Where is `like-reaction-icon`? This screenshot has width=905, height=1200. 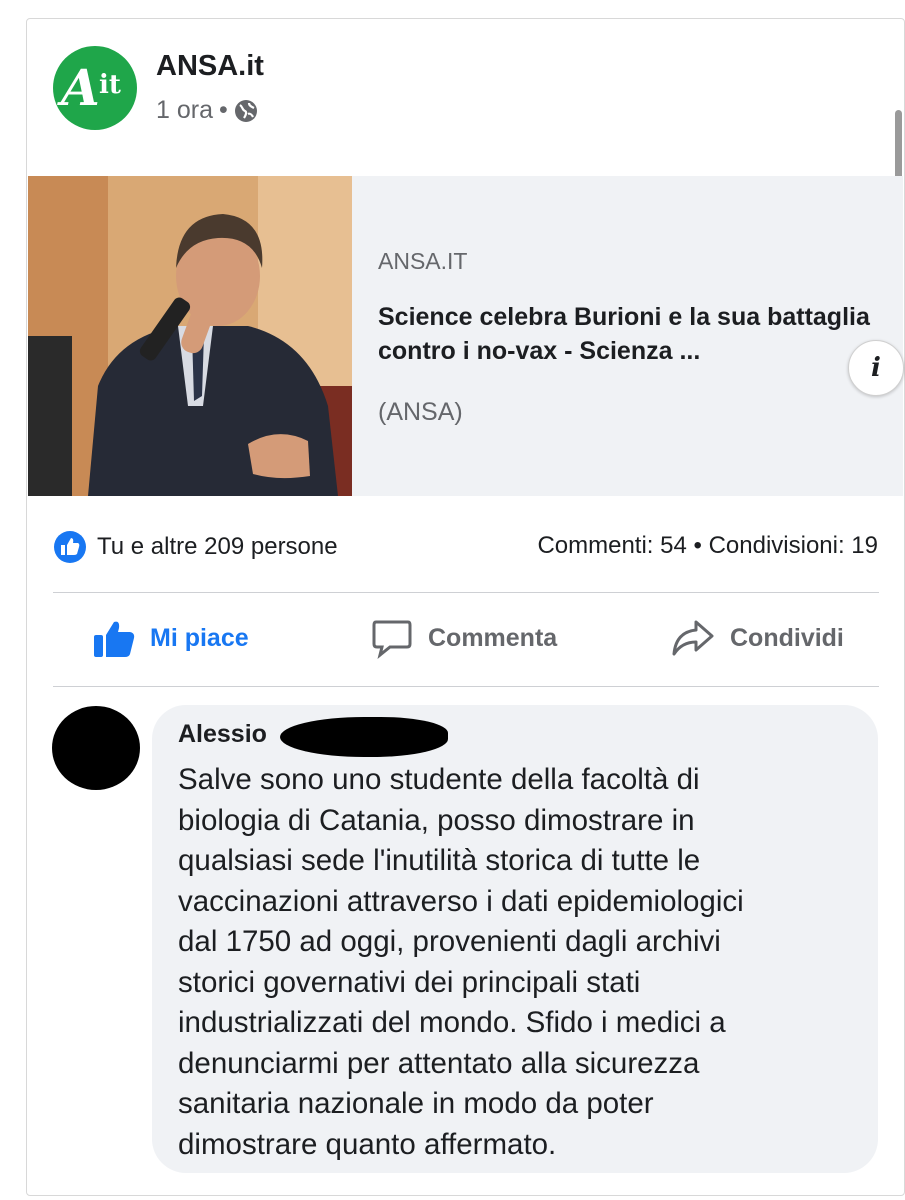
like-reaction-icon is located at coordinates (70, 547).